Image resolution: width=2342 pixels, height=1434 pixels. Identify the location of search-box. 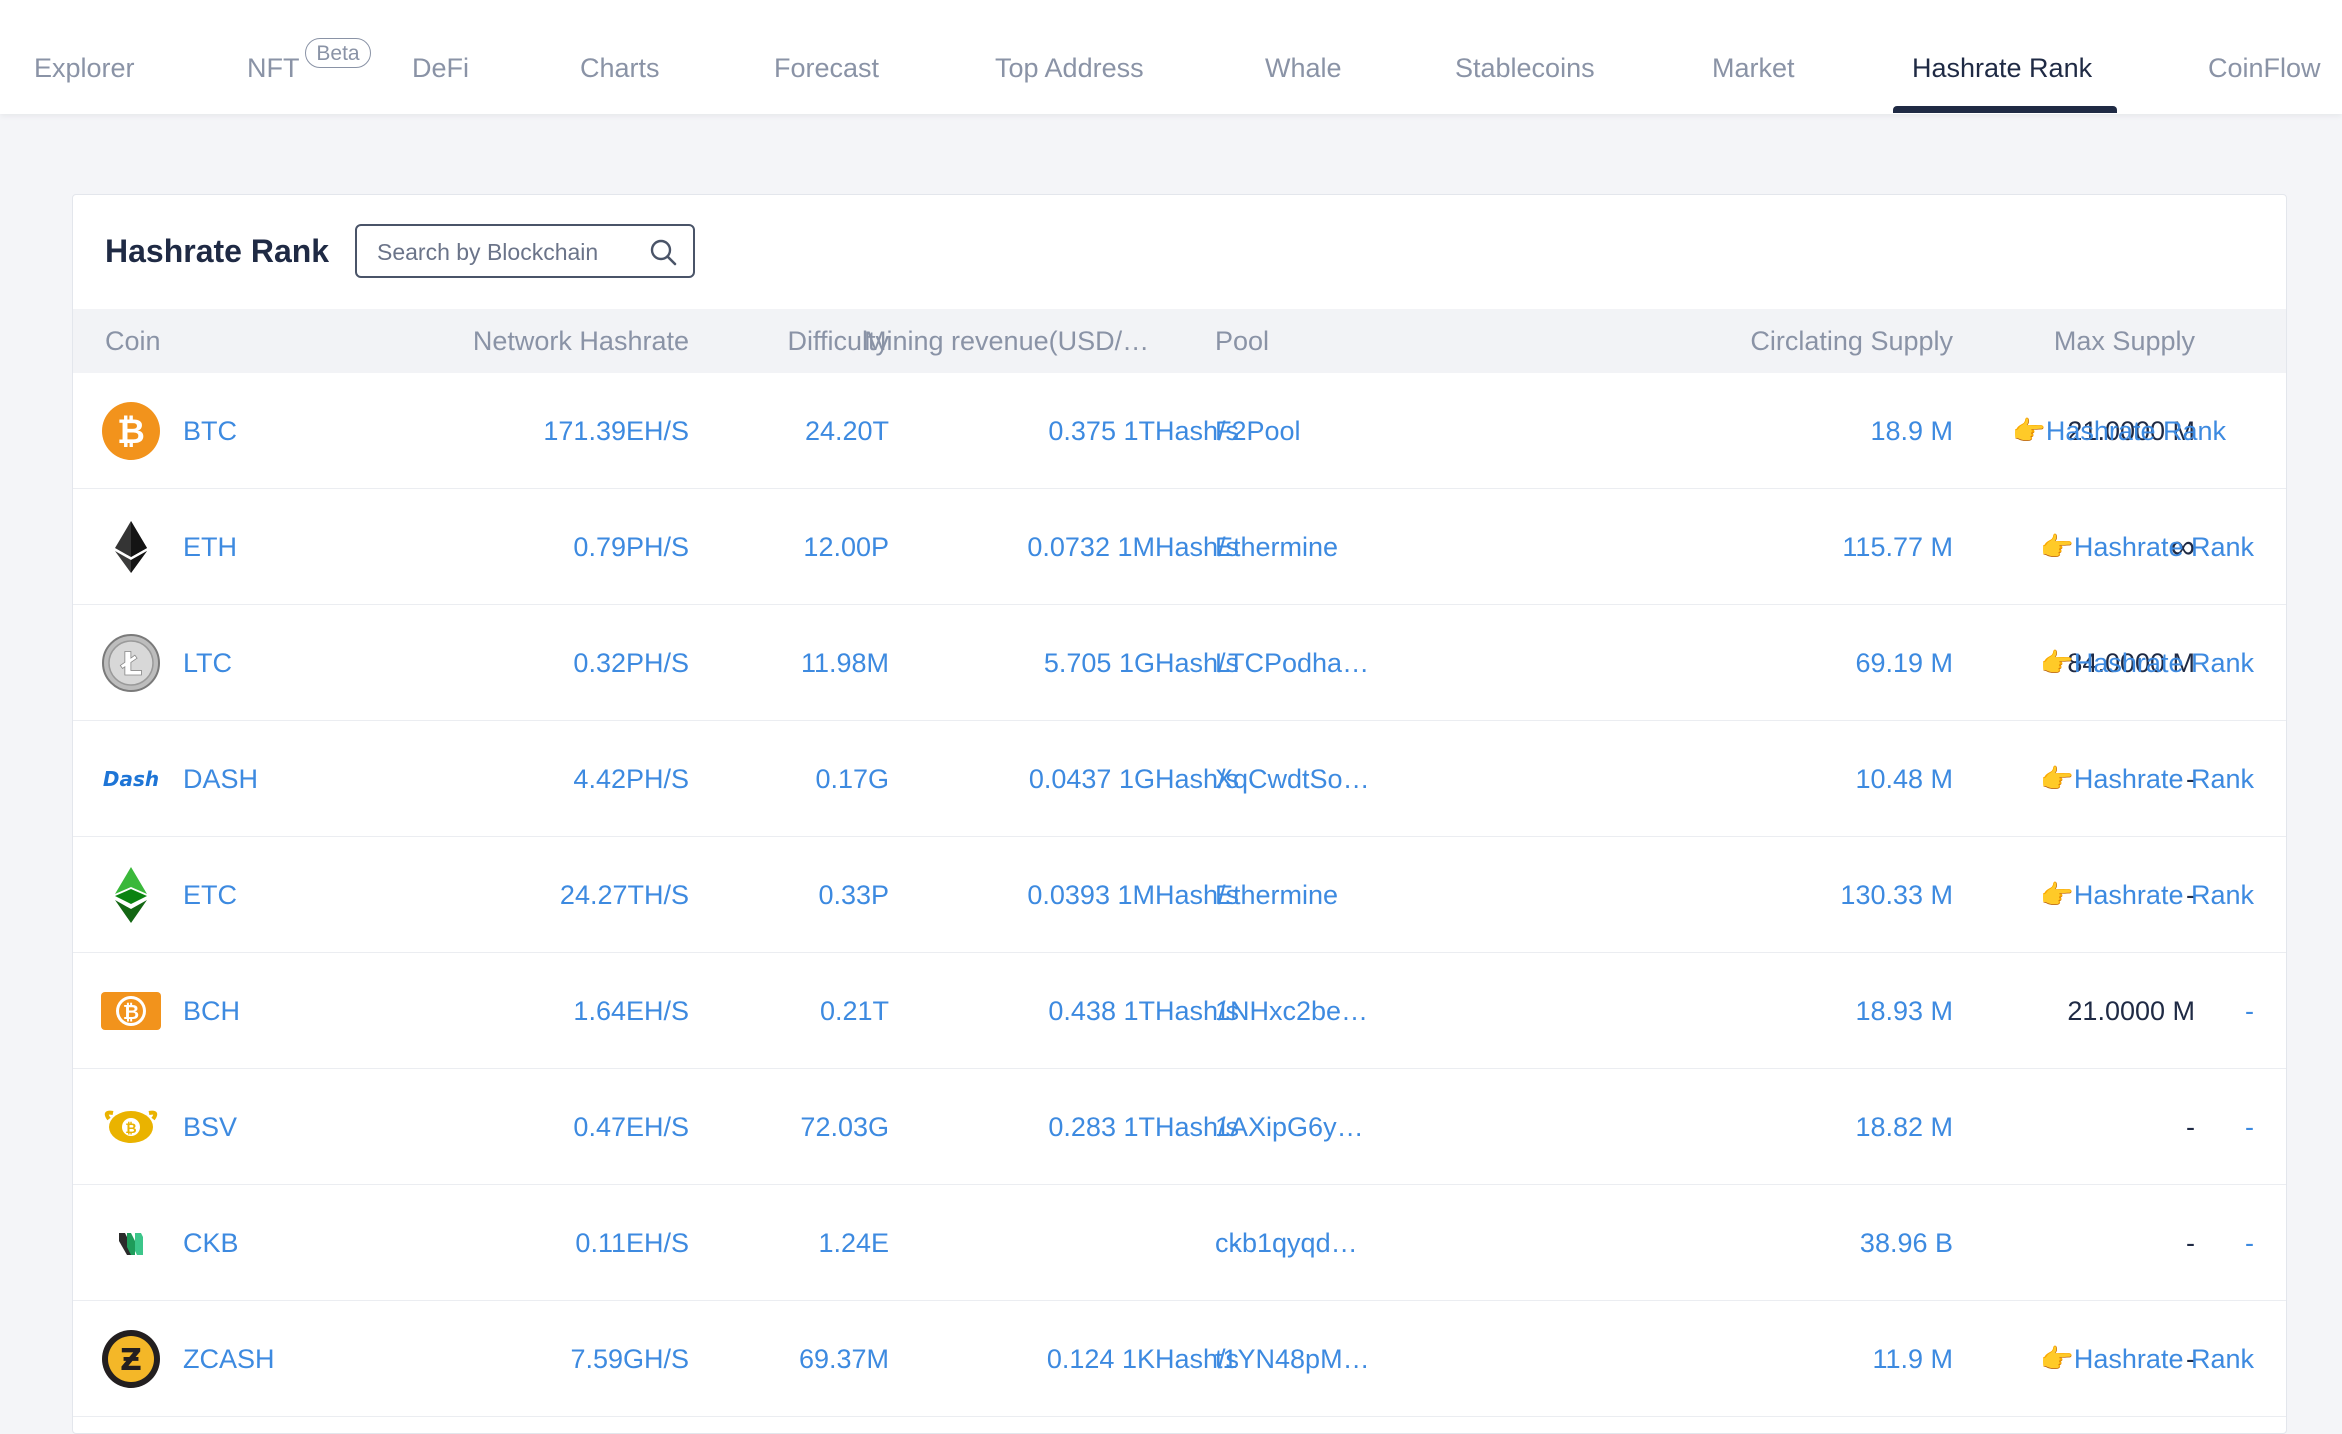
(525, 251).